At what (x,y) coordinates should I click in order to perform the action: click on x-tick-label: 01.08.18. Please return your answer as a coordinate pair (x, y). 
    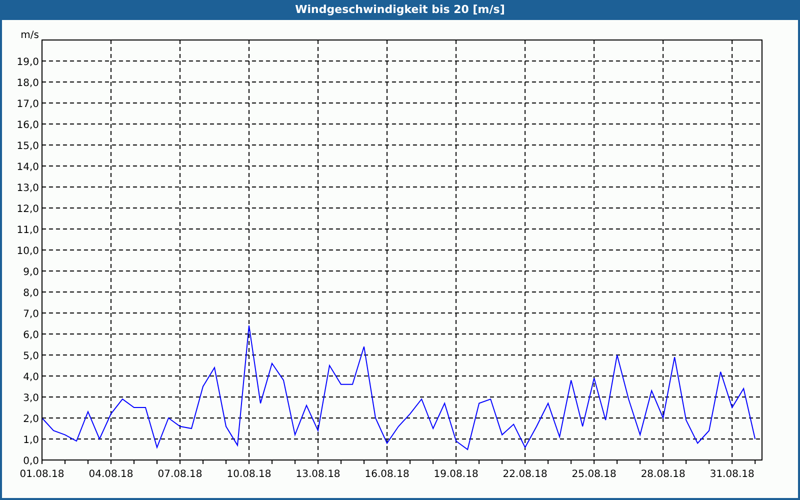
    Looking at the image, I should click on (42, 474).